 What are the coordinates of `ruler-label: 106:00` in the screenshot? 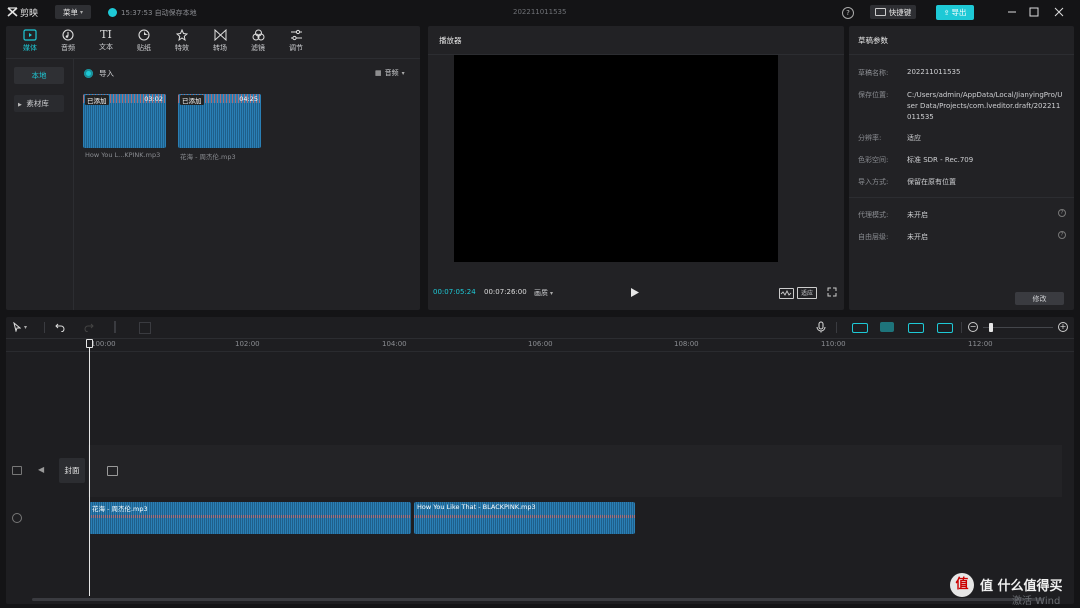 It's located at (540, 344).